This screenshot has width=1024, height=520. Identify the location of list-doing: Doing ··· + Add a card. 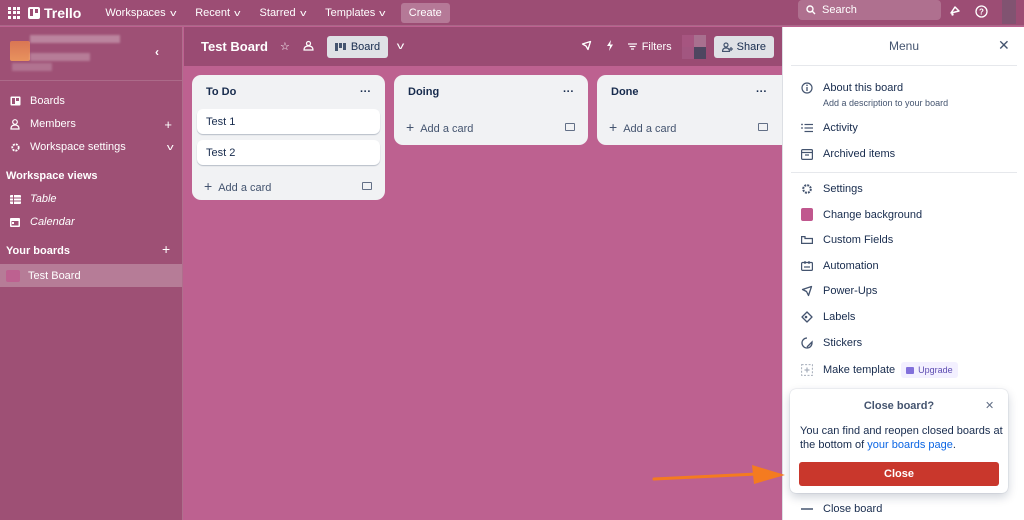
(491, 110).